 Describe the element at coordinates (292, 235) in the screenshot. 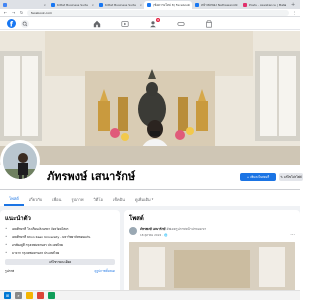

I see `post-options-icon: ···` at that location.